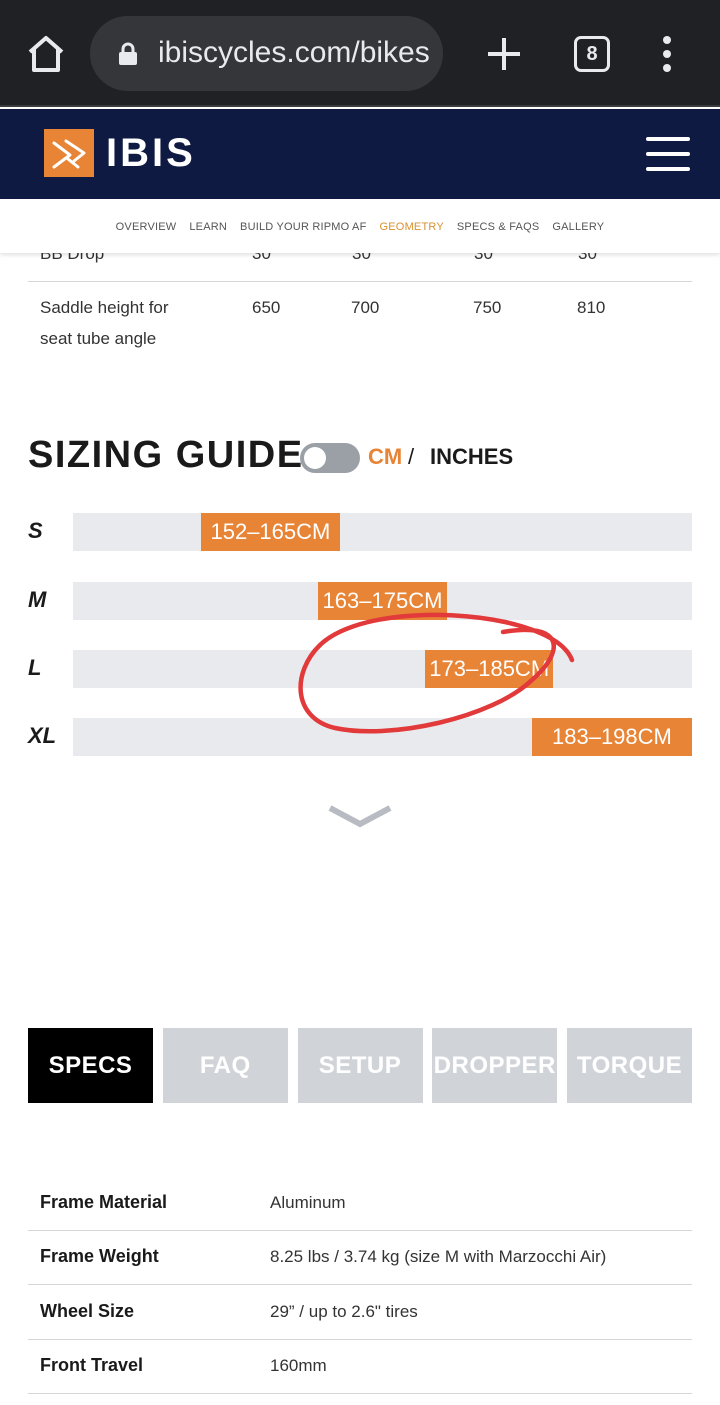 Image resolution: width=720 pixels, height=1405 pixels. I want to click on size-range-bar: 173–185CM, so click(489, 669).